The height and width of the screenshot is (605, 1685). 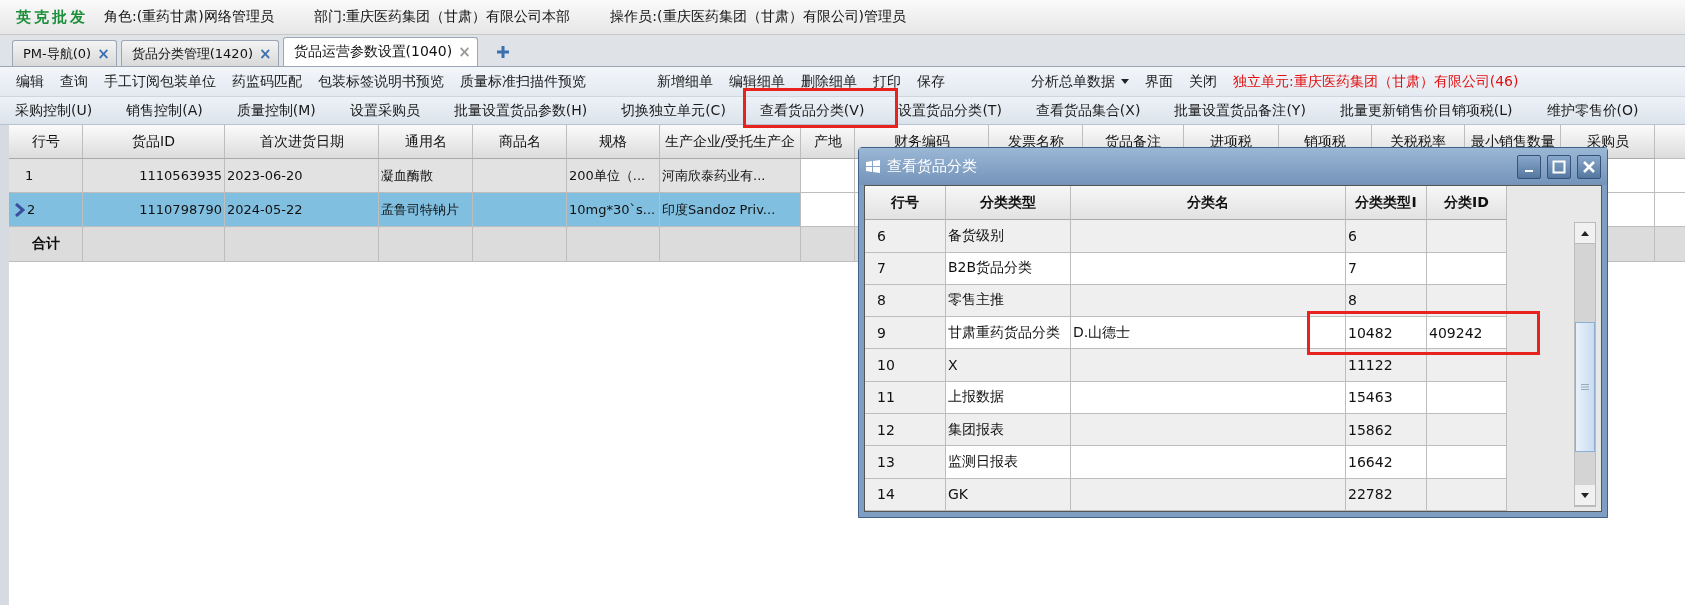 What do you see at coordinates (1467, 333) in the screenshot?
I see `table-cell: 409242` at bounding box center [1467, 333].